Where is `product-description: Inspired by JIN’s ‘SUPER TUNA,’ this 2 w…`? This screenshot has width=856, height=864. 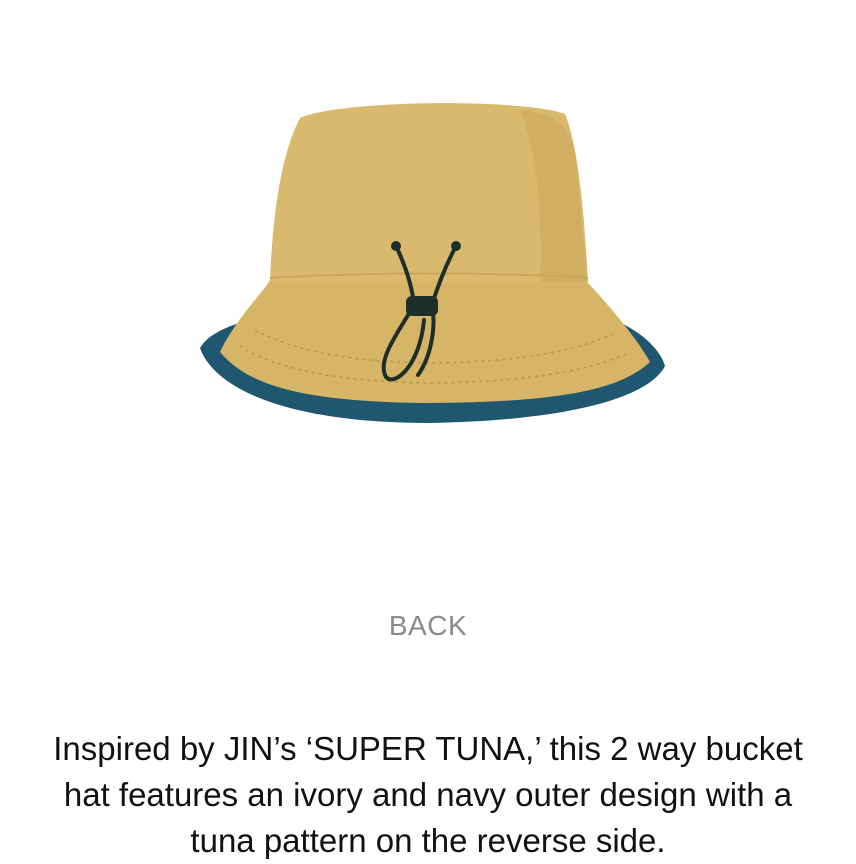 product-description: Inspired by JIN’s ‘SUPER TUNA,’ this 2 w… is located at coordinates (428, 794).